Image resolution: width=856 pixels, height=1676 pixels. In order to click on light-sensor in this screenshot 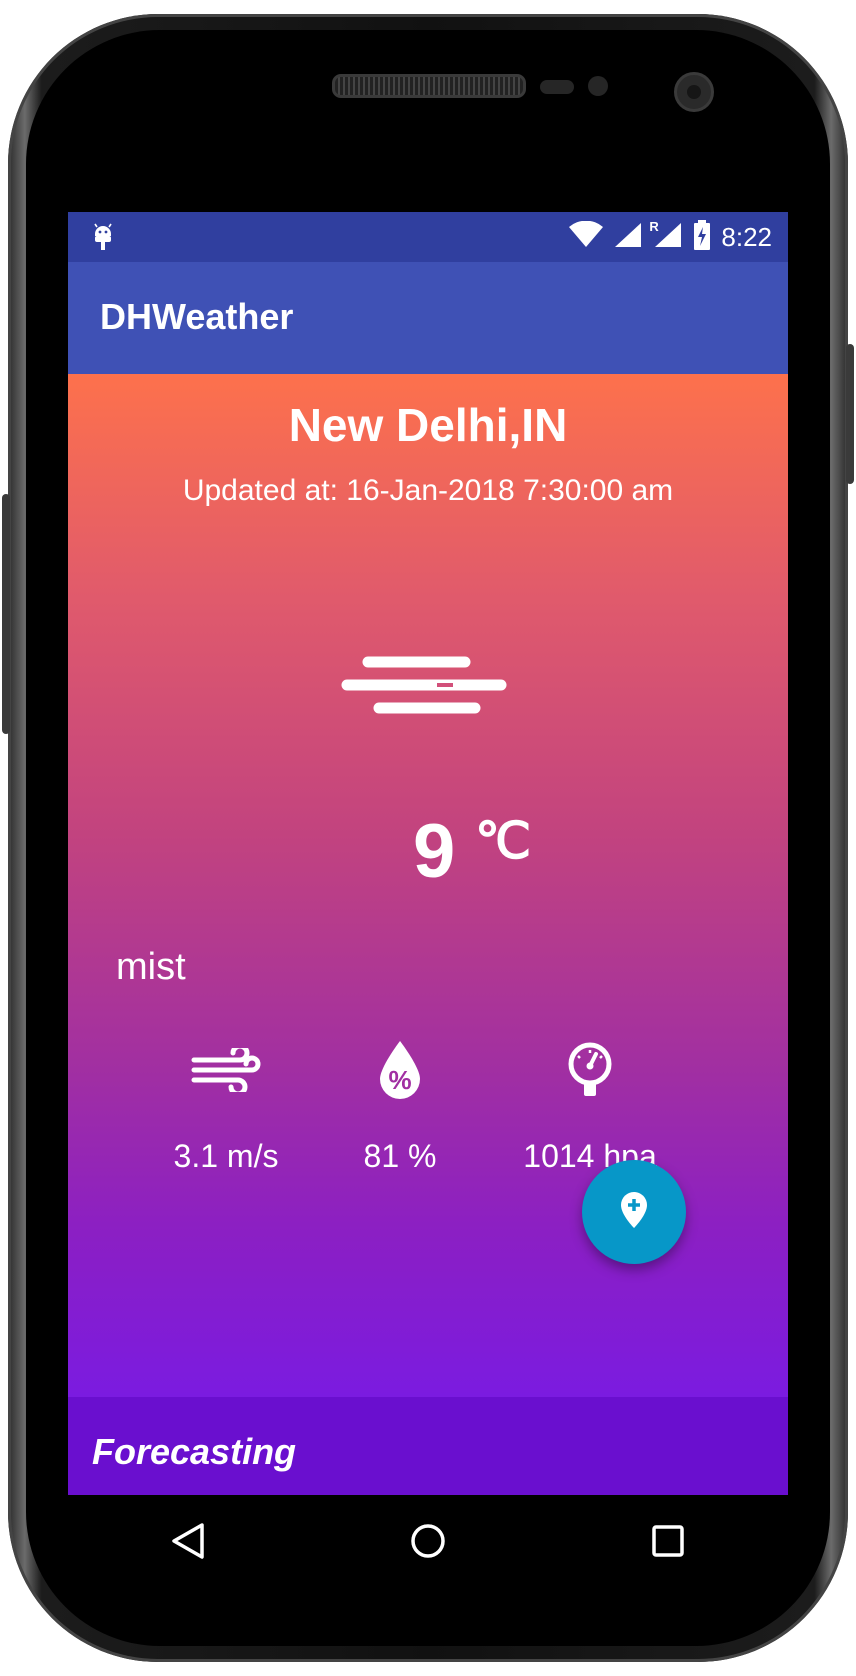, I will do `click(598, 86)`.